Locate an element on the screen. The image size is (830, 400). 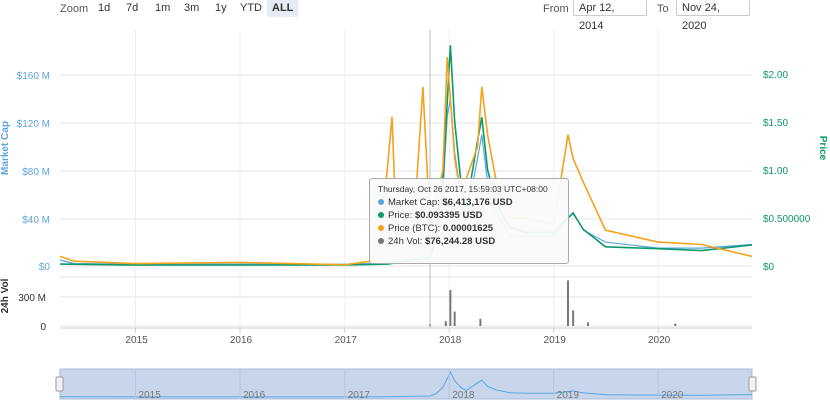
x-tick-label: 2020 is located at coordinates (659, 340).